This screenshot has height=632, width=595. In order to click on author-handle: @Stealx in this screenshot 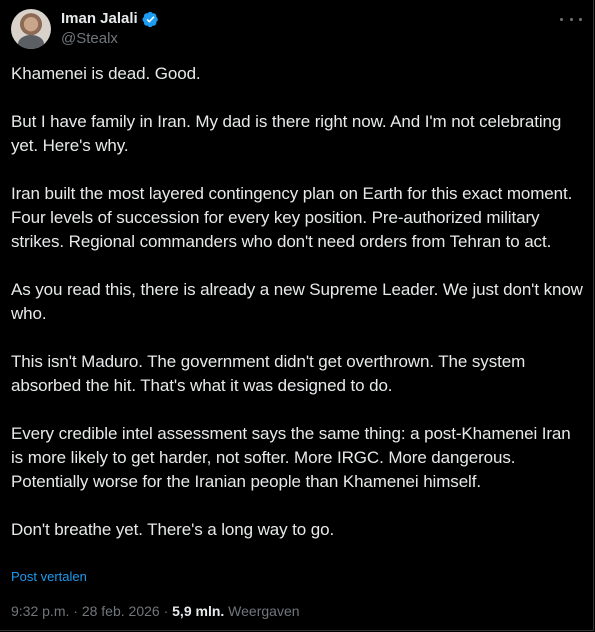, I will do `click(89, 39)`.